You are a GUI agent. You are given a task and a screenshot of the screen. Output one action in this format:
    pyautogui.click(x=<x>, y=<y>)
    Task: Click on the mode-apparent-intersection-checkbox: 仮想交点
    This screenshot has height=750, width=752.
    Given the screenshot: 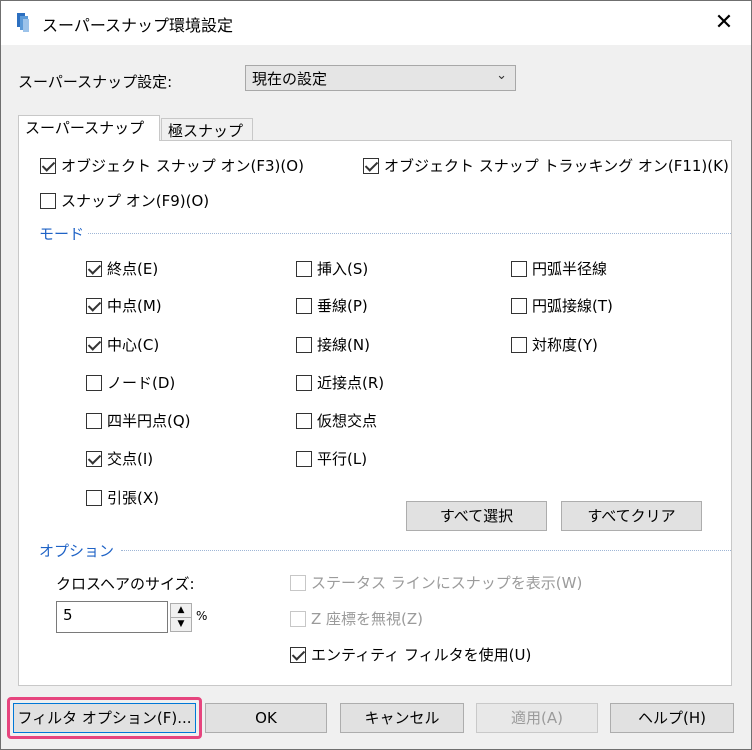 What is the action you would take?
    pyautogui.click(x=336, y=420)
    